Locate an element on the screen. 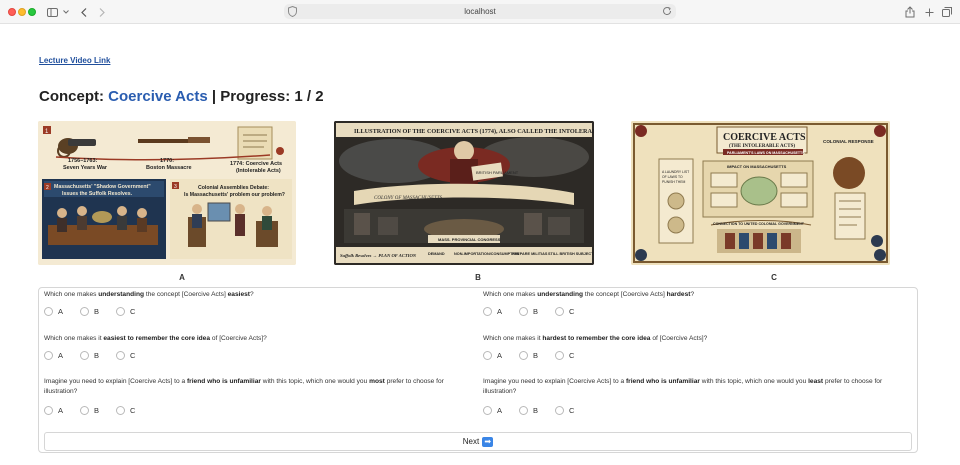 This screenshot has height=465, width=960. image-a-caption-3: 1774: Coercive Acts is located at coordinates (256, 164).